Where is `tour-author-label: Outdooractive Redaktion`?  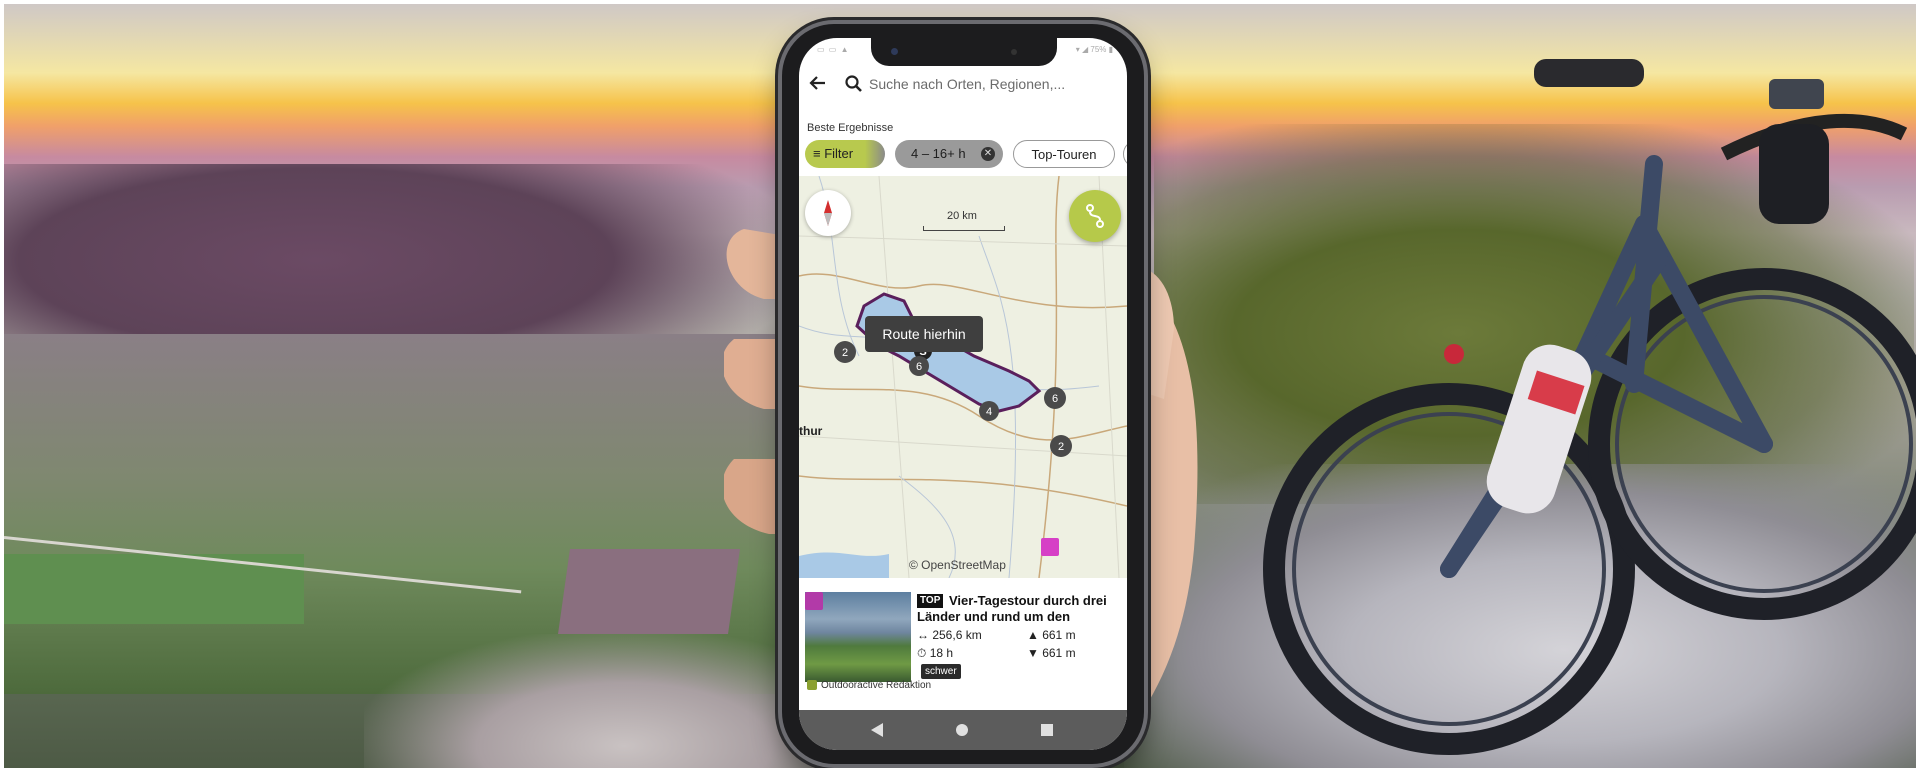 tour-author-label: Outdooractive Redaktion is located at coordinates (876, 685).